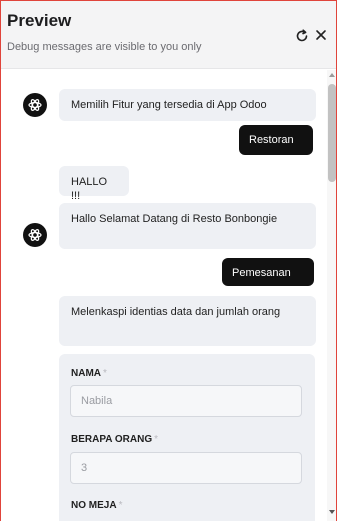 This screenshot has height=521, width=337. I want to click on refresh-icon-glyph, so click(302, 35).